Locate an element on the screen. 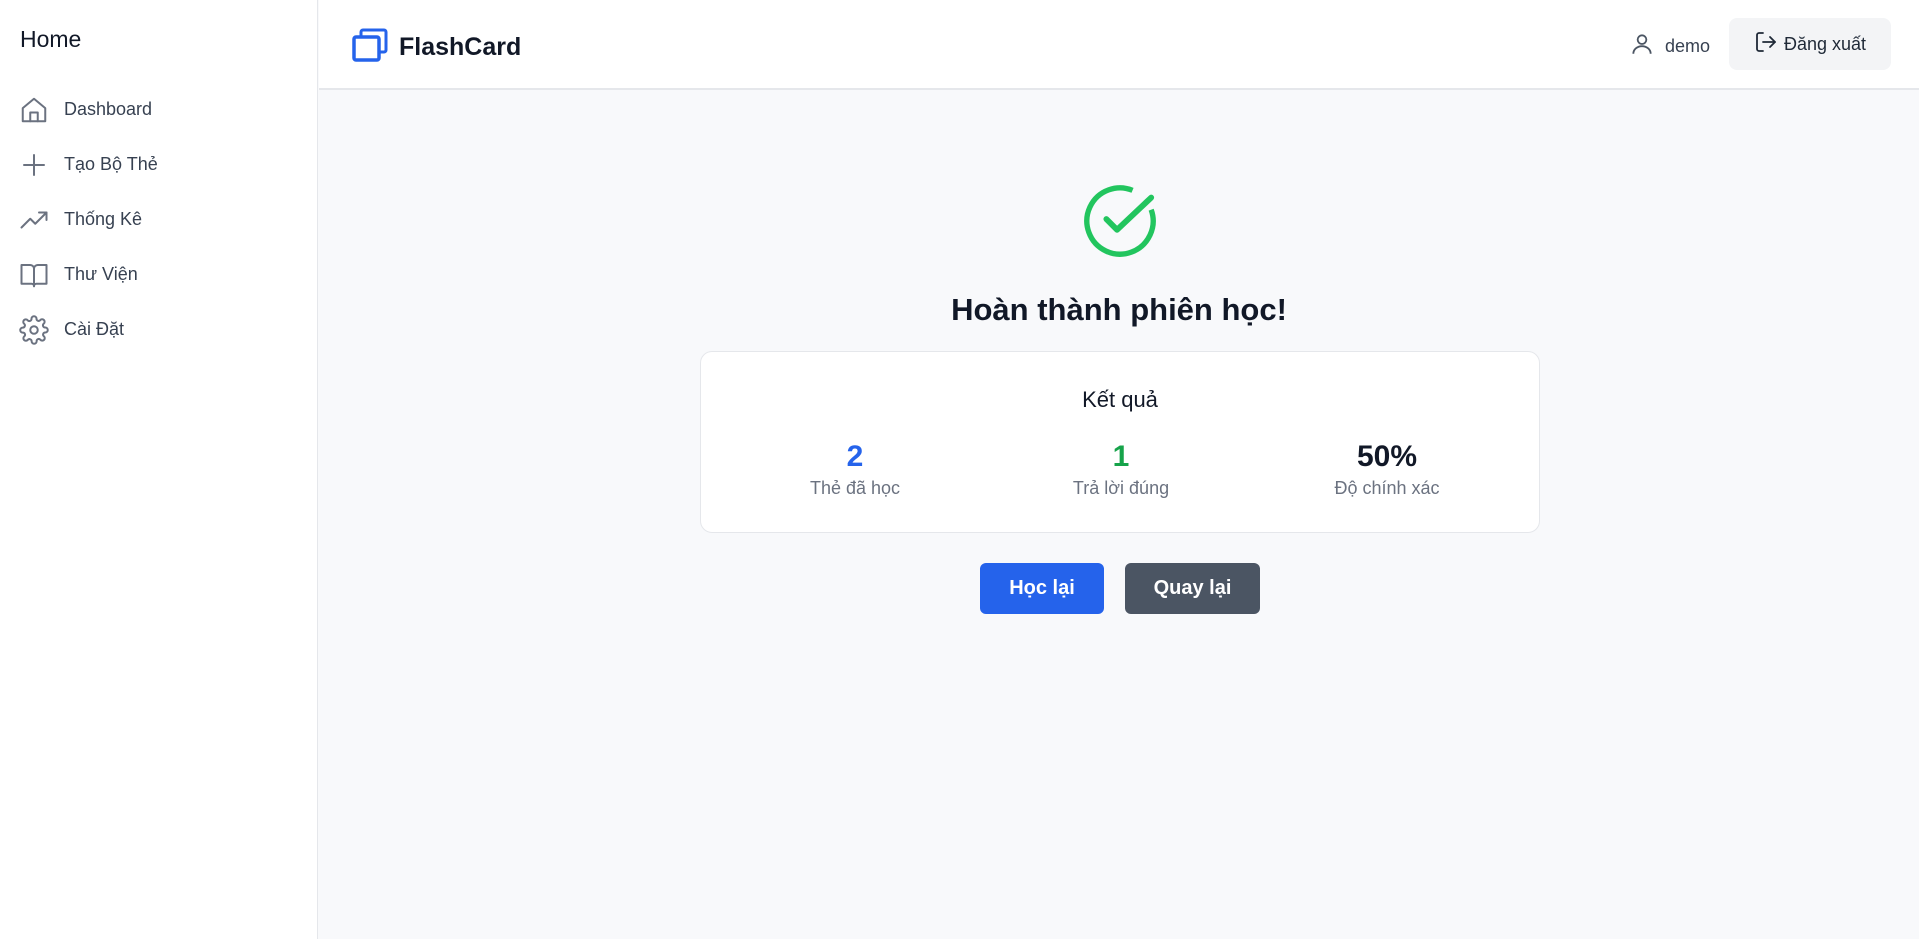  sidebar-item-label: Thống Kê is located at coordinates (103, 219).